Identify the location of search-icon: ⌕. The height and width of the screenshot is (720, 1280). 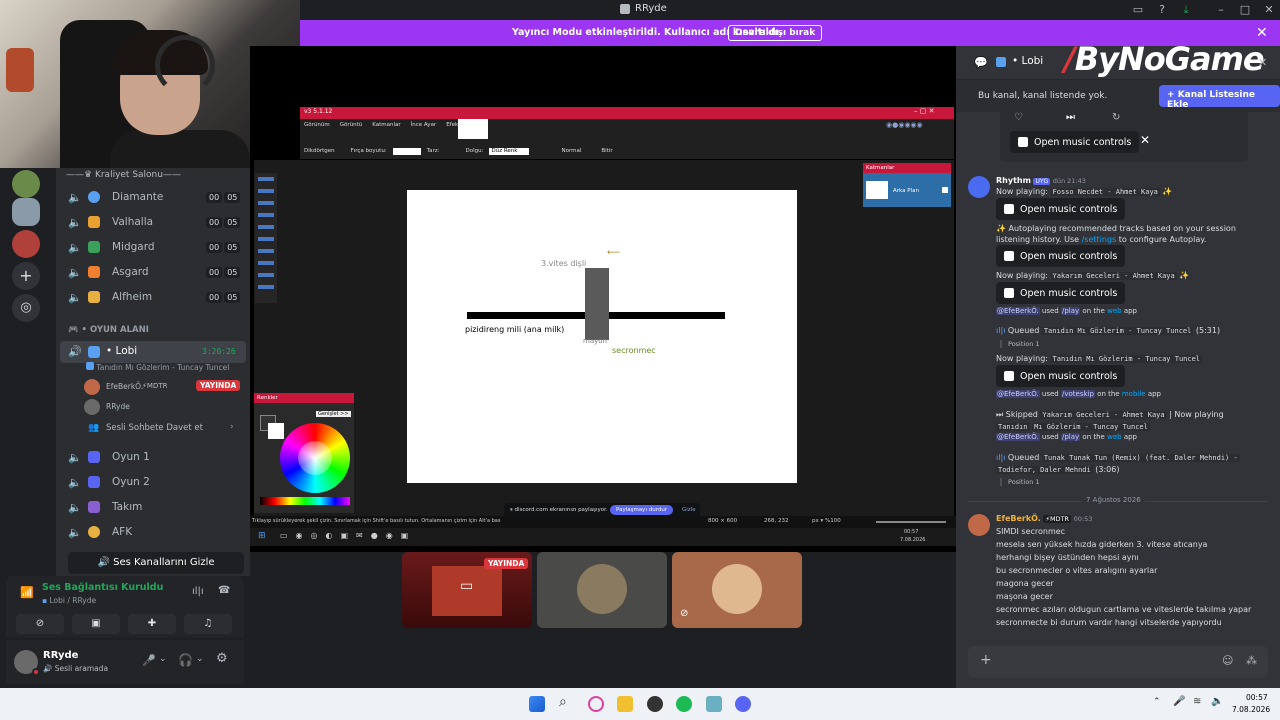
(563, 702).